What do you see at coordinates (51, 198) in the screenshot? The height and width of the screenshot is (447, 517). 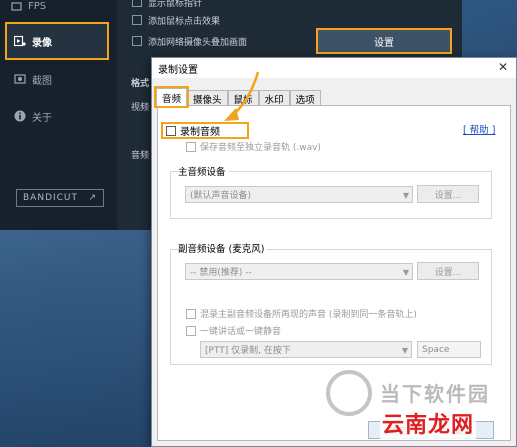 I see `bandicut-label: BANDICUT` at bounding box center [51, 198].